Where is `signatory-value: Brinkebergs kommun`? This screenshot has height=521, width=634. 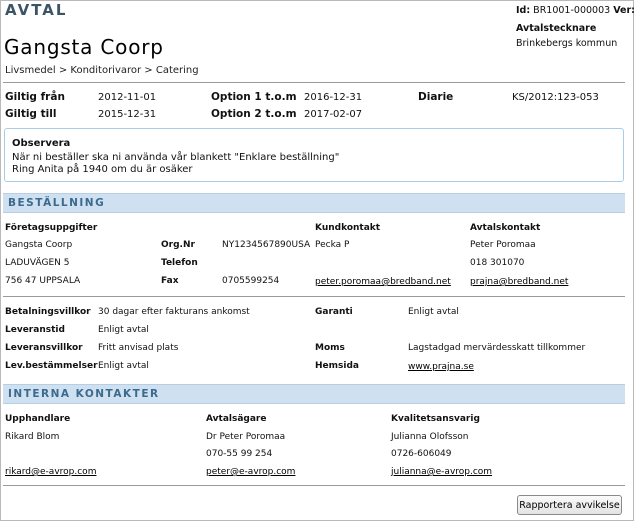 signatory-value: Brinkebergs kommun is located at coordinates (567, 43).